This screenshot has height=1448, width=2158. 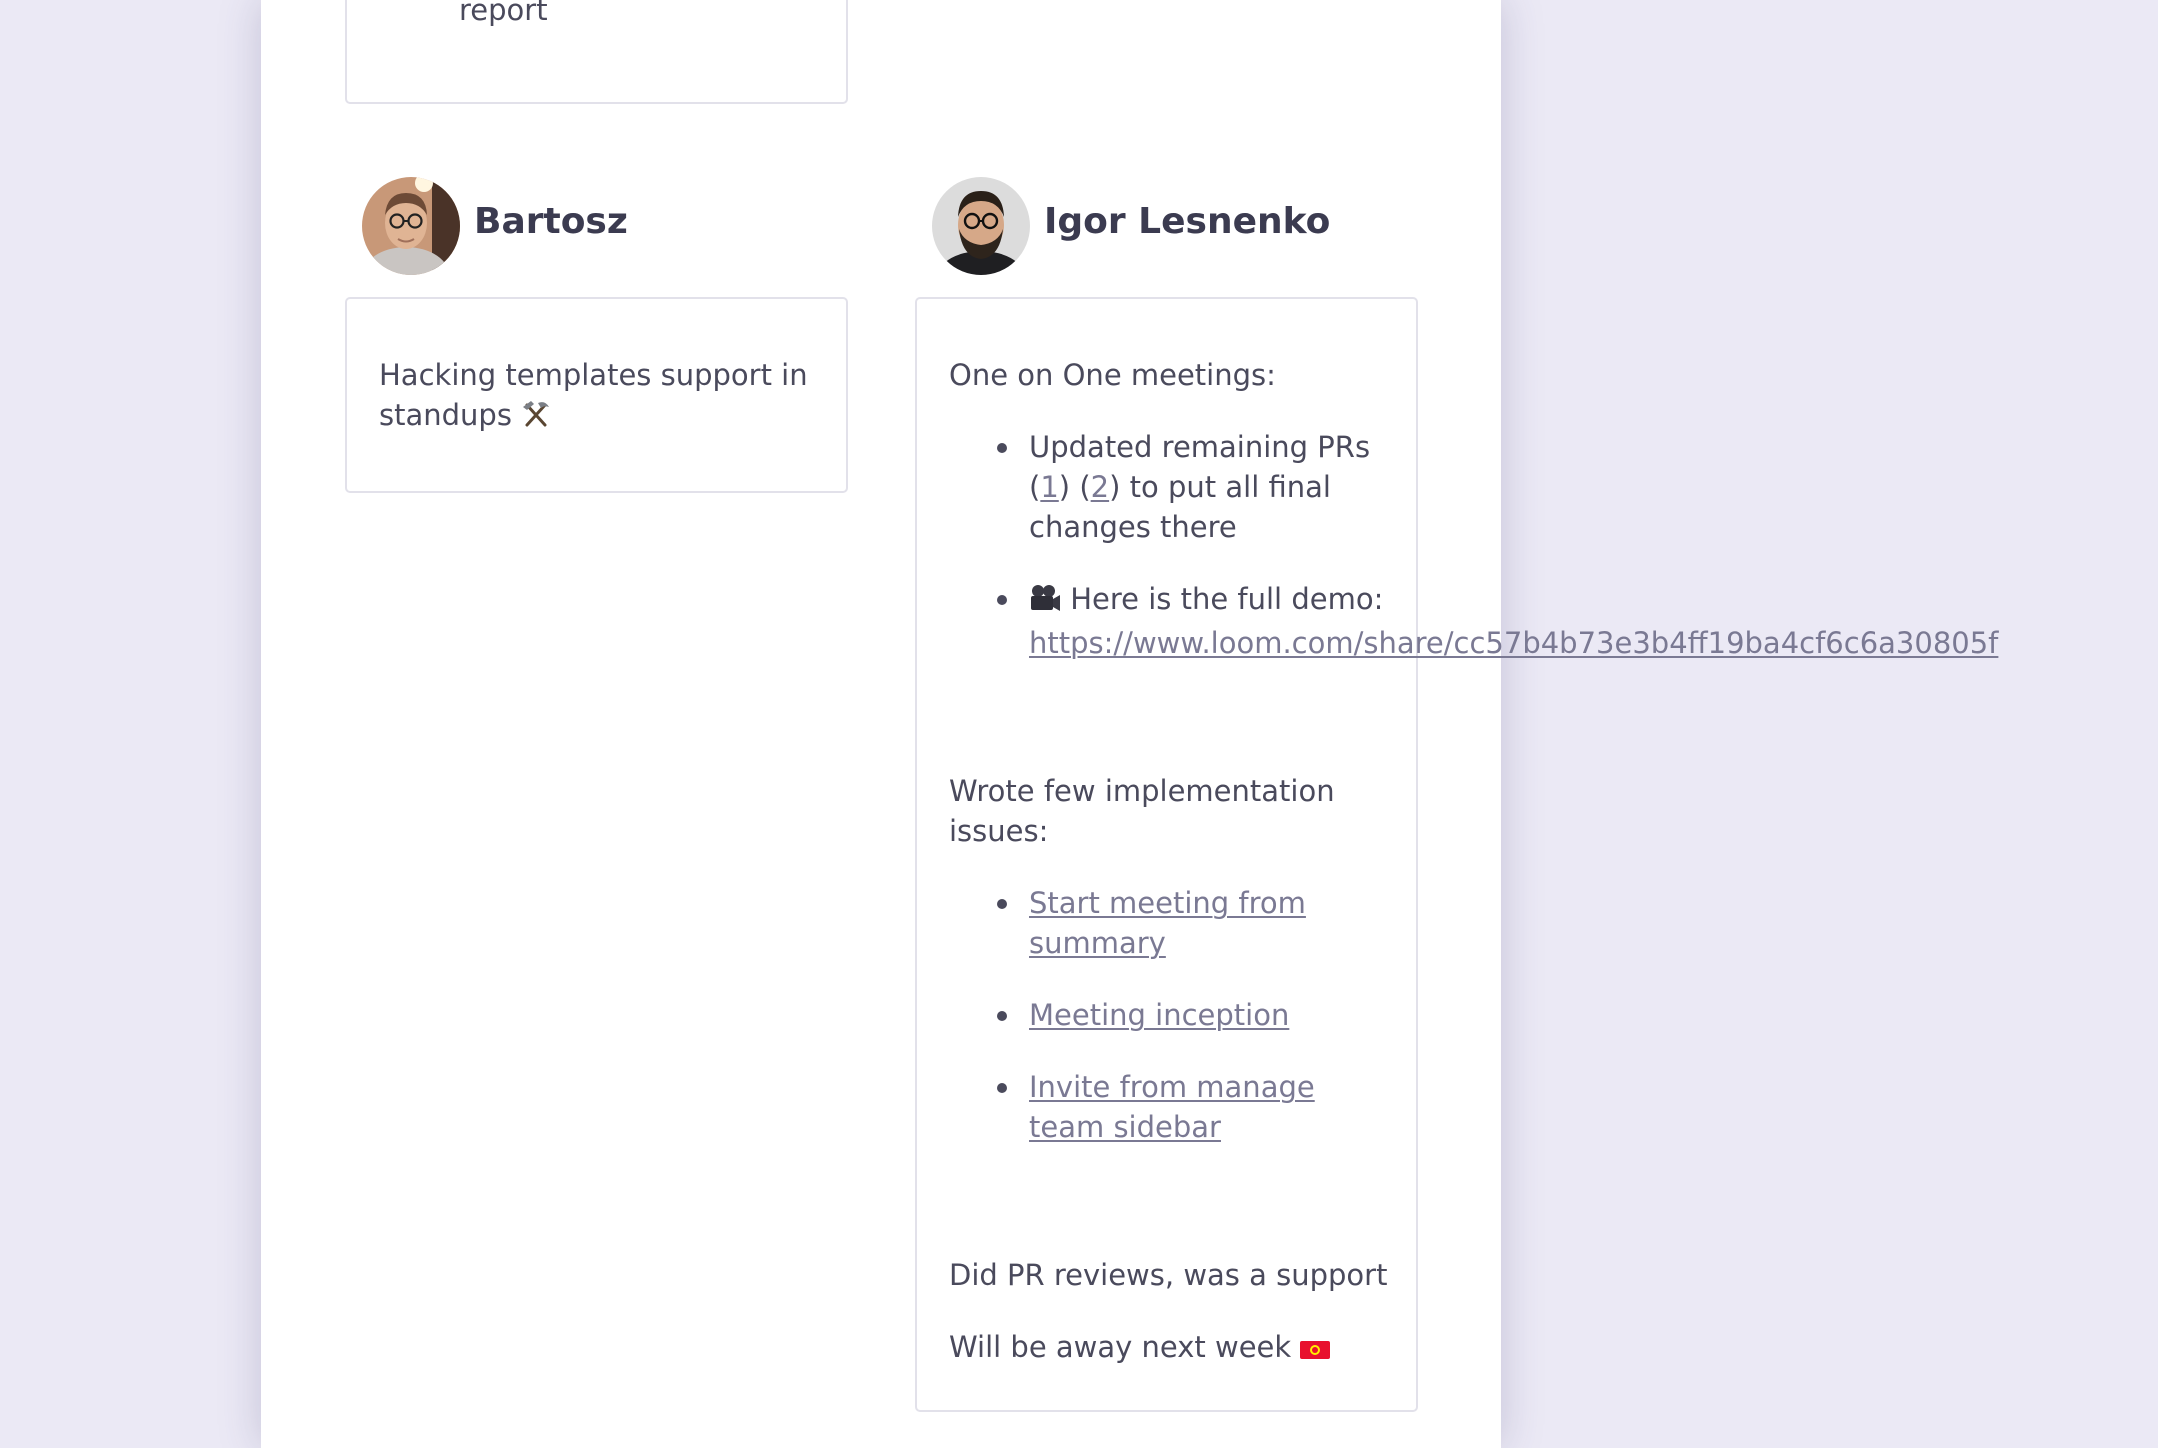 I want to click on movie-camera-icon, so click(x=1045, y=603).